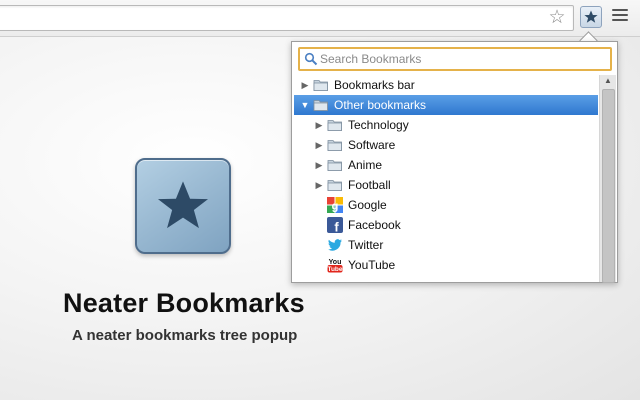  I want to click on address-bar: ☆, so click(287, 18).